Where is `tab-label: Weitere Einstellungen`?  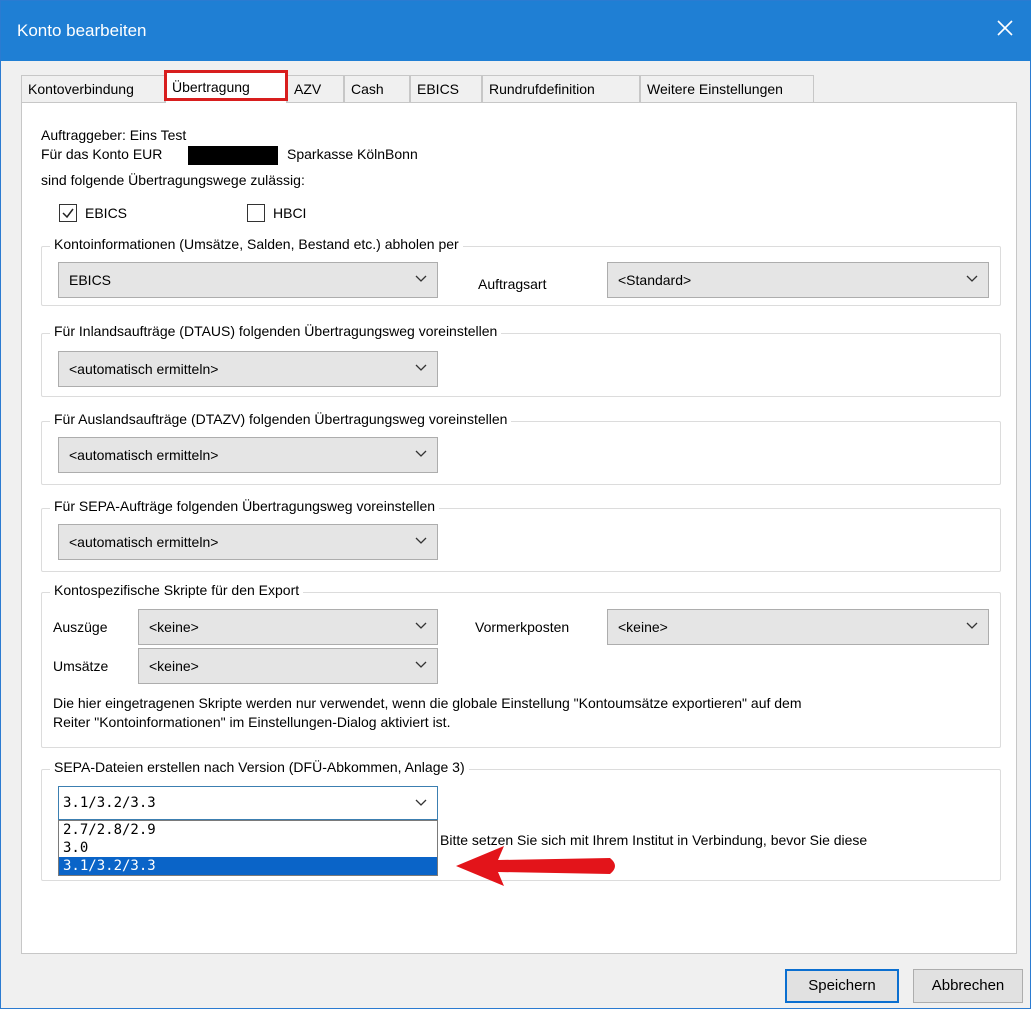
tab-label: Weitere Einstellungen is located at coordinates (715, 89).